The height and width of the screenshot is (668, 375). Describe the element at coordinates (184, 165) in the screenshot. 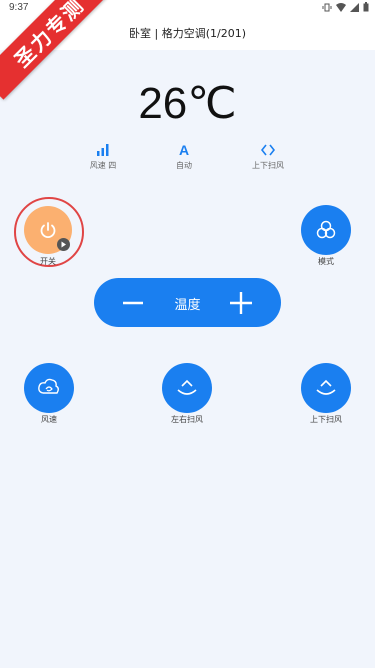

I see `status-mode-label: 自动` at that location.